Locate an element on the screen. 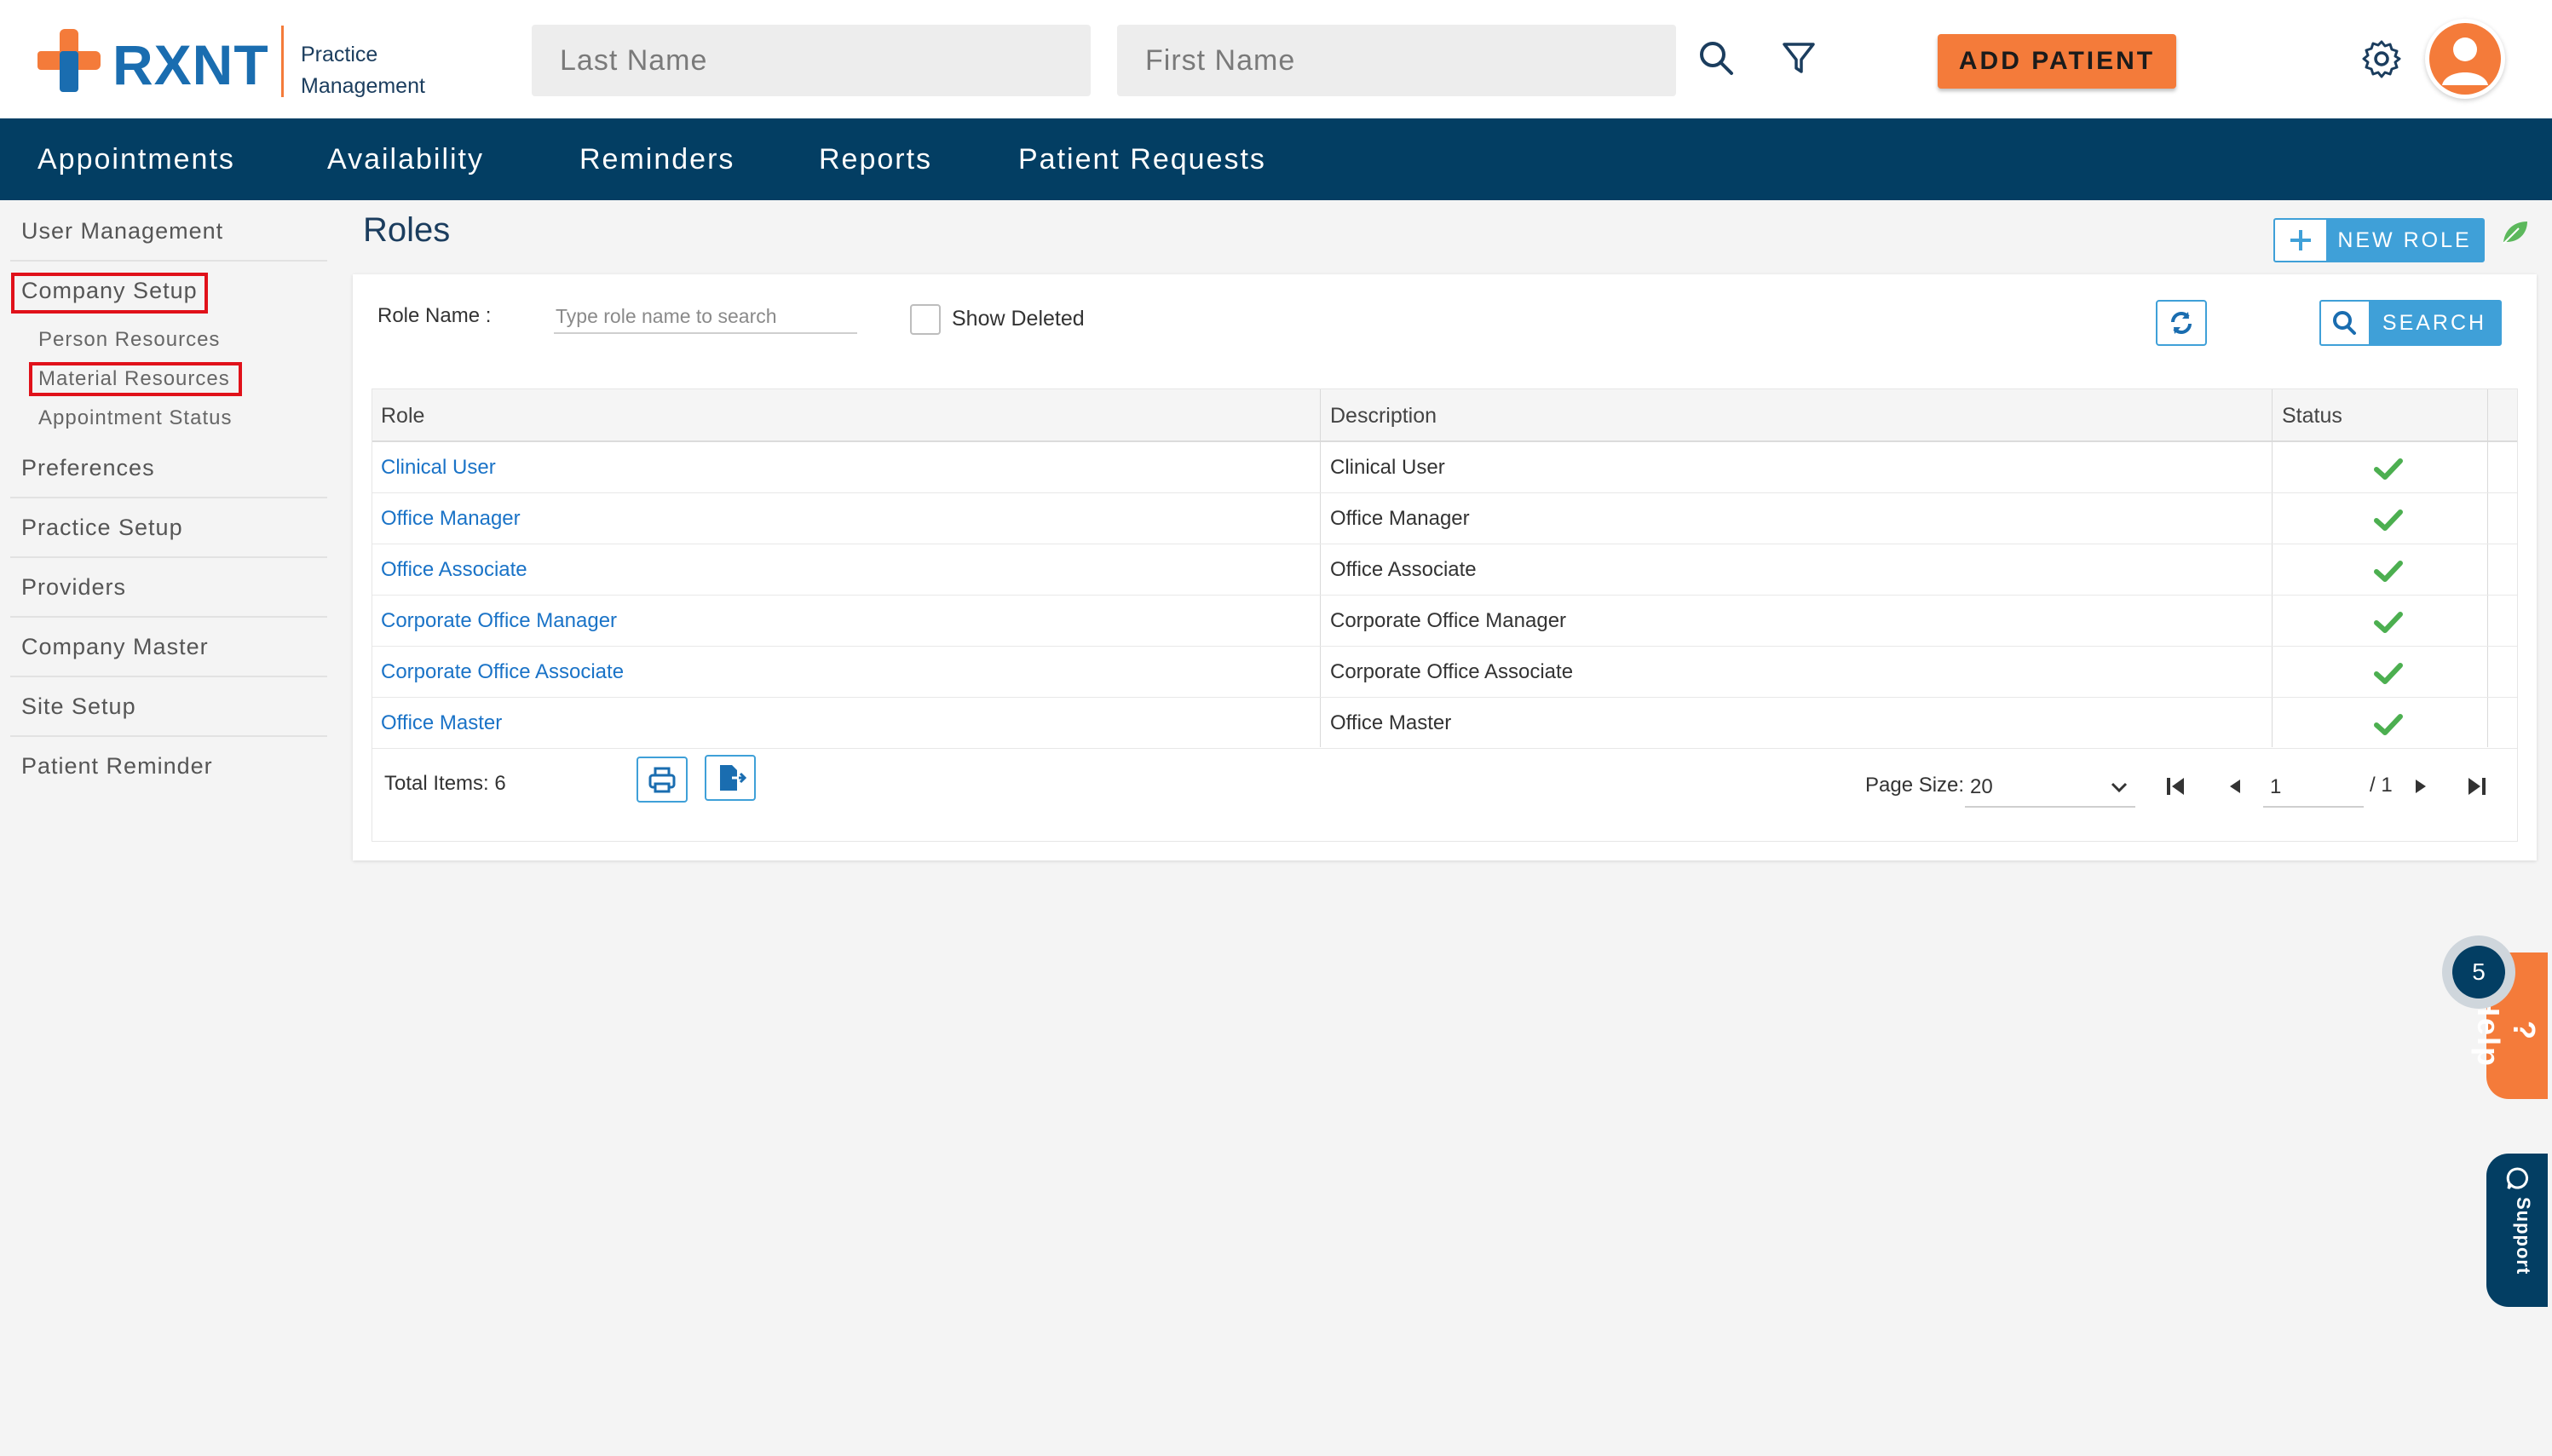 Image resolution: width=2552 pixels, height=1456 pixels. nav-appointments: Appointments is located at coordinates (136, 159).